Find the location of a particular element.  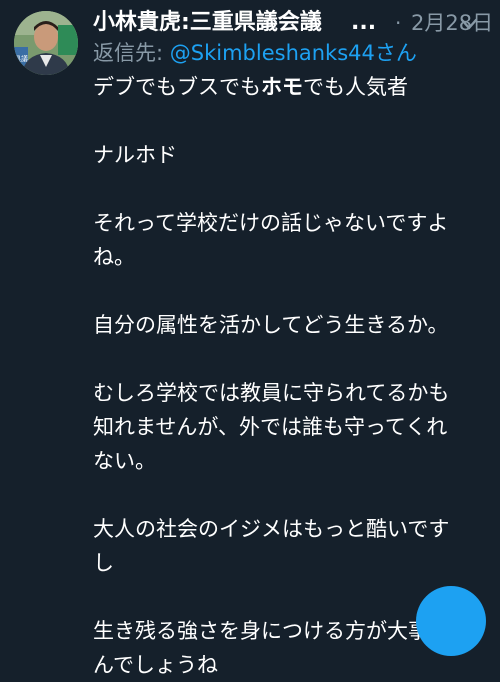

reply-label: 返信先: is located at coordinates (128, 53).